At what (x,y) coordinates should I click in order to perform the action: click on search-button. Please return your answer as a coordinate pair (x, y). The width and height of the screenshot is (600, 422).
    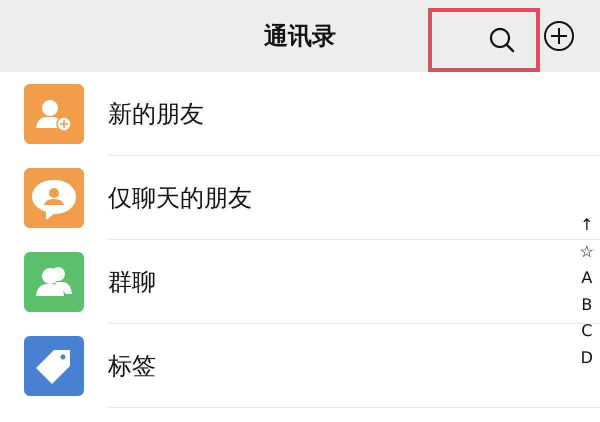
    Looking at the image, I should click on (484, 40).